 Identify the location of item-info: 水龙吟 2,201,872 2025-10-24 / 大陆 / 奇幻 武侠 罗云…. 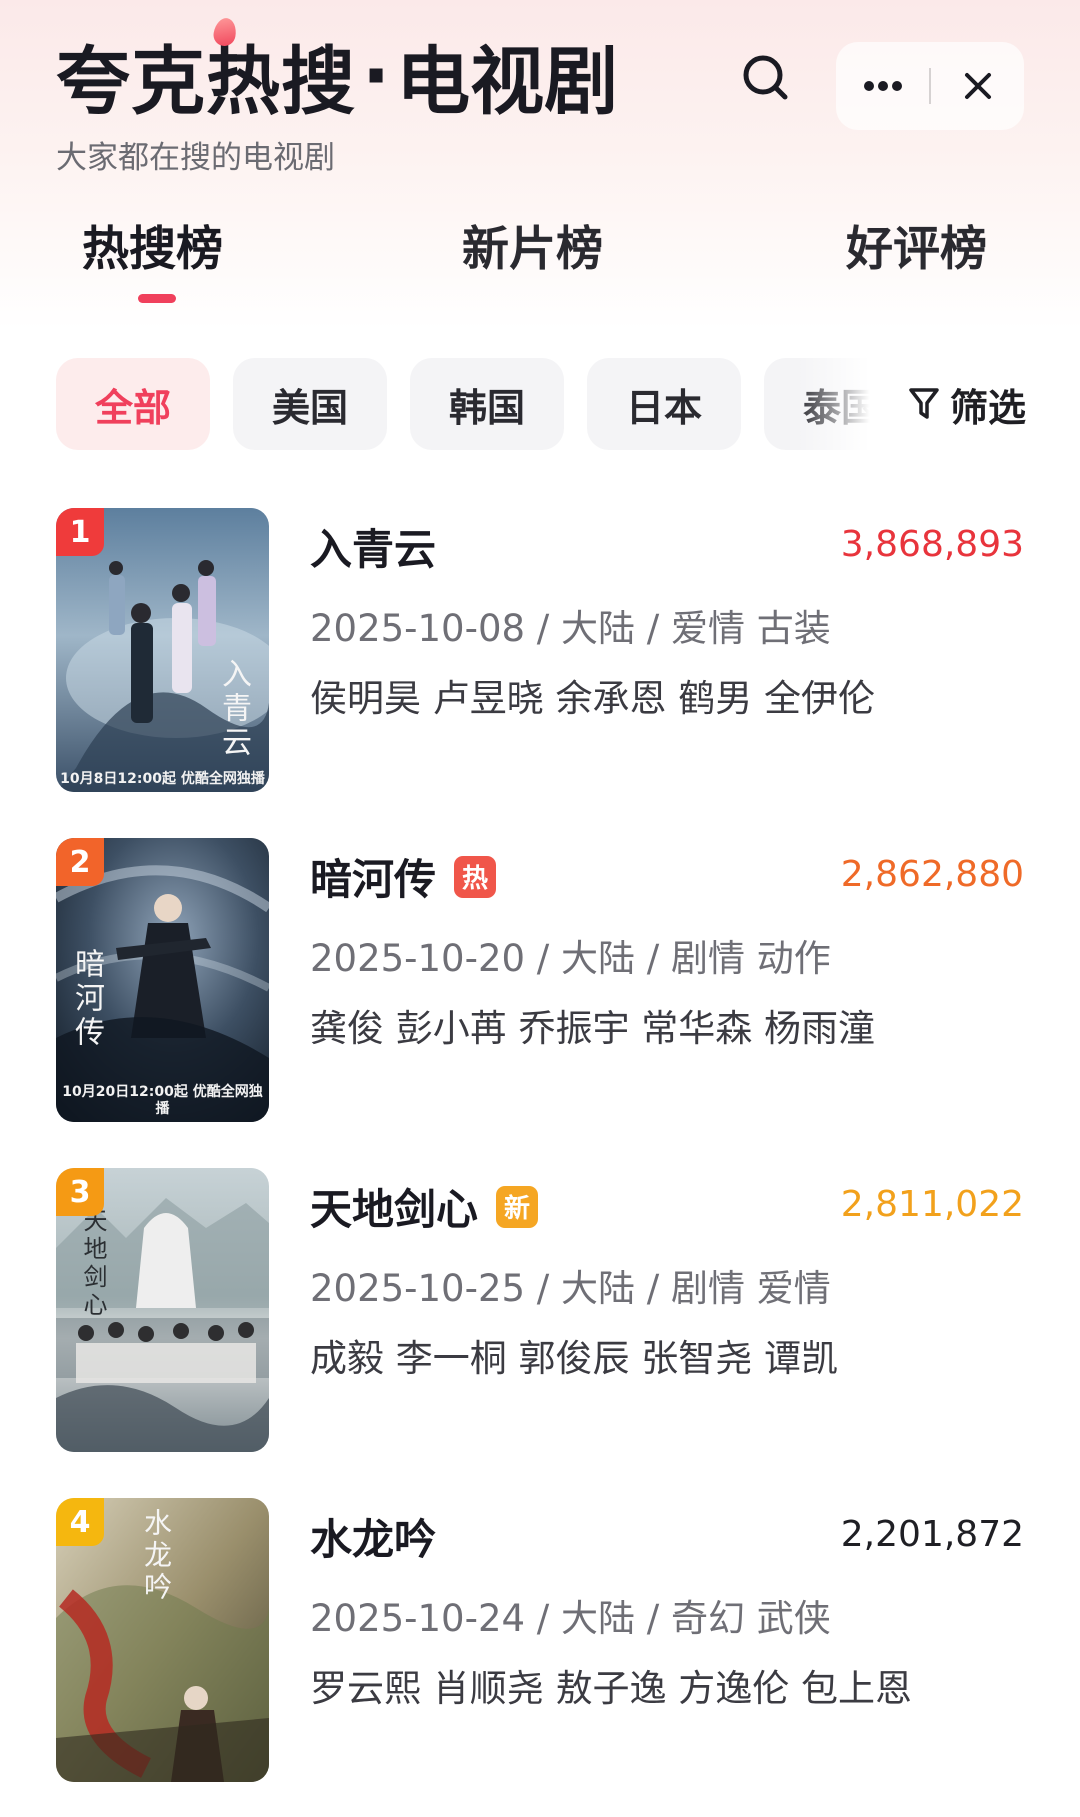
(667, 1640).